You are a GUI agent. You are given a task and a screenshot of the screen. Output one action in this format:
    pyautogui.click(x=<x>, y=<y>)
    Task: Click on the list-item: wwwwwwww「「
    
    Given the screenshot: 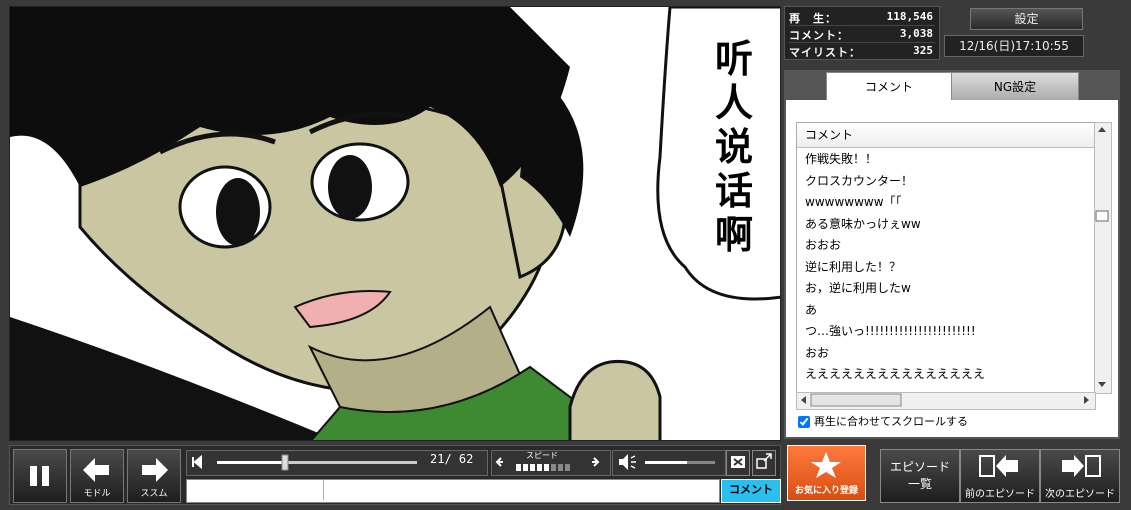 What is the action you would take?
    pyautogui.click(x=946, y=203)
    